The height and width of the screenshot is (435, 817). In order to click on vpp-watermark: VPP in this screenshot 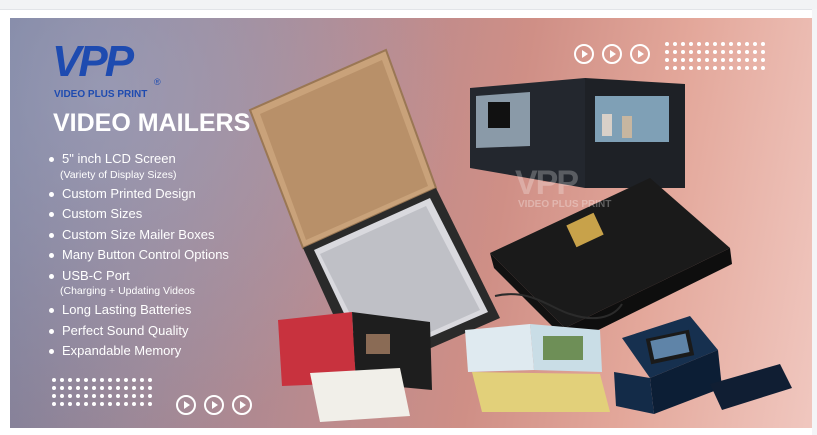, I will do `click(547, 183)`.